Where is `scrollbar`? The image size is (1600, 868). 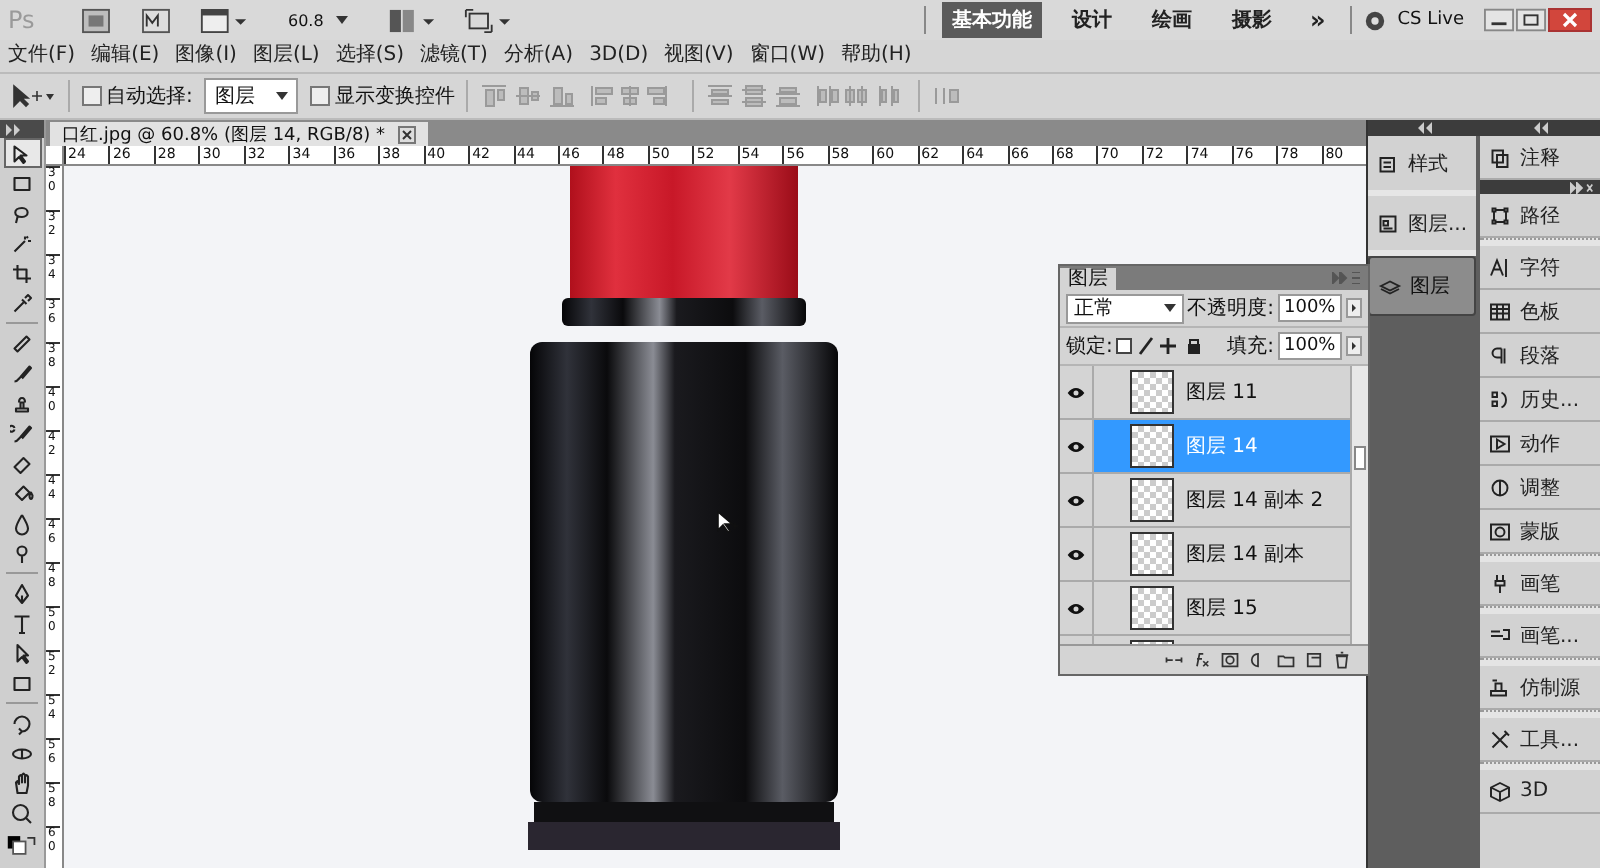 scrollbar is located at coordinates (1359, 505).